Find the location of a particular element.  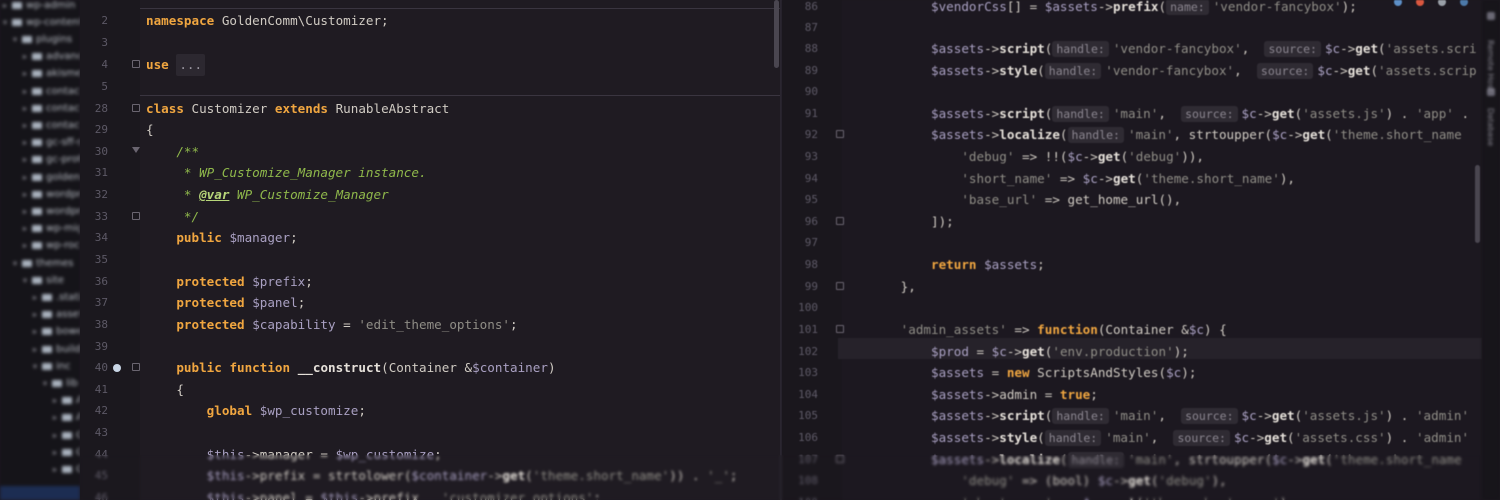

line-number: 98 is located at coordinates (800, 265).